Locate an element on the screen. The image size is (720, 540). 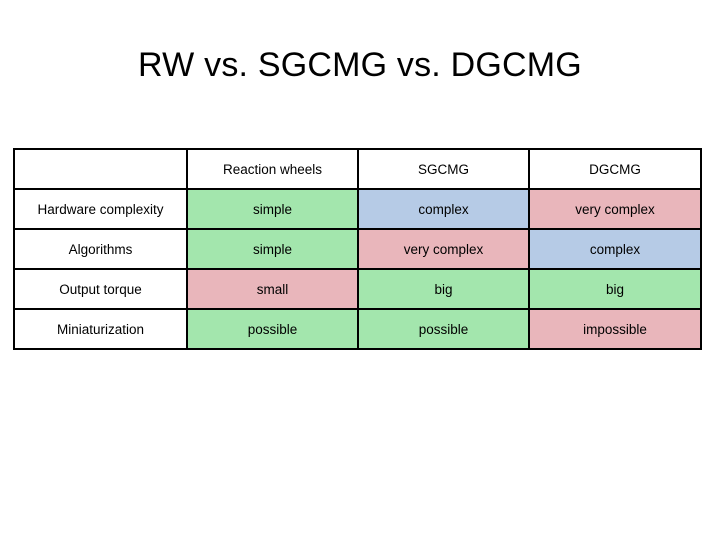
row-label-hardware-complexity: Hardware complexity is located at coordinates (100, 209).